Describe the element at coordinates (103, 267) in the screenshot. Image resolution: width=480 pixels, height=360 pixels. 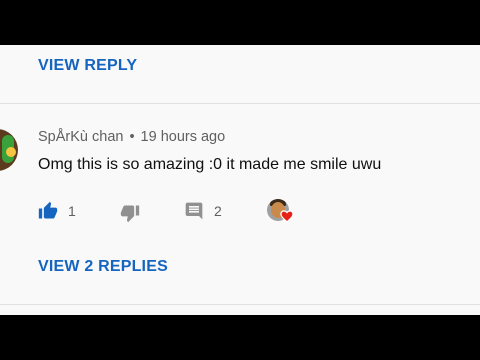
I see `view-replies-link: VIEW 2 REPLIES` at that location.